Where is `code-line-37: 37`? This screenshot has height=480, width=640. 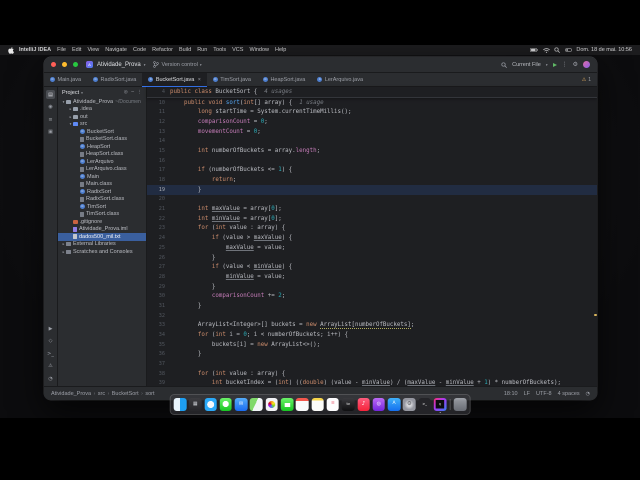
code-line-37: 37 is located at coordinates (372, 364).